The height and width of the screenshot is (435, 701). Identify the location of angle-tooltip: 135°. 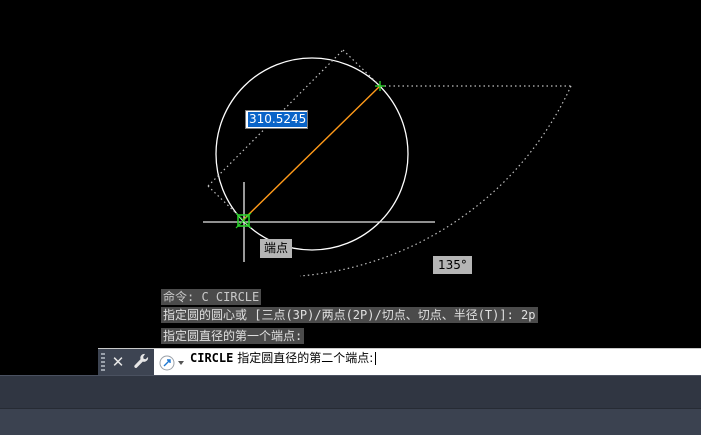
(452, 265).